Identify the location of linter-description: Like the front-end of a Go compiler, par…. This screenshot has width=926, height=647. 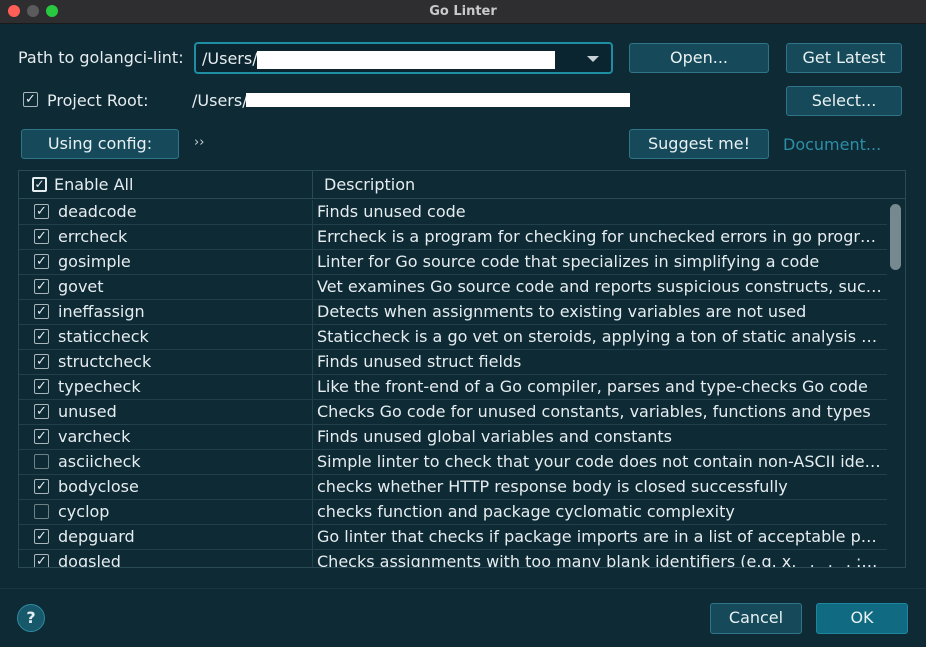
(592, 386).